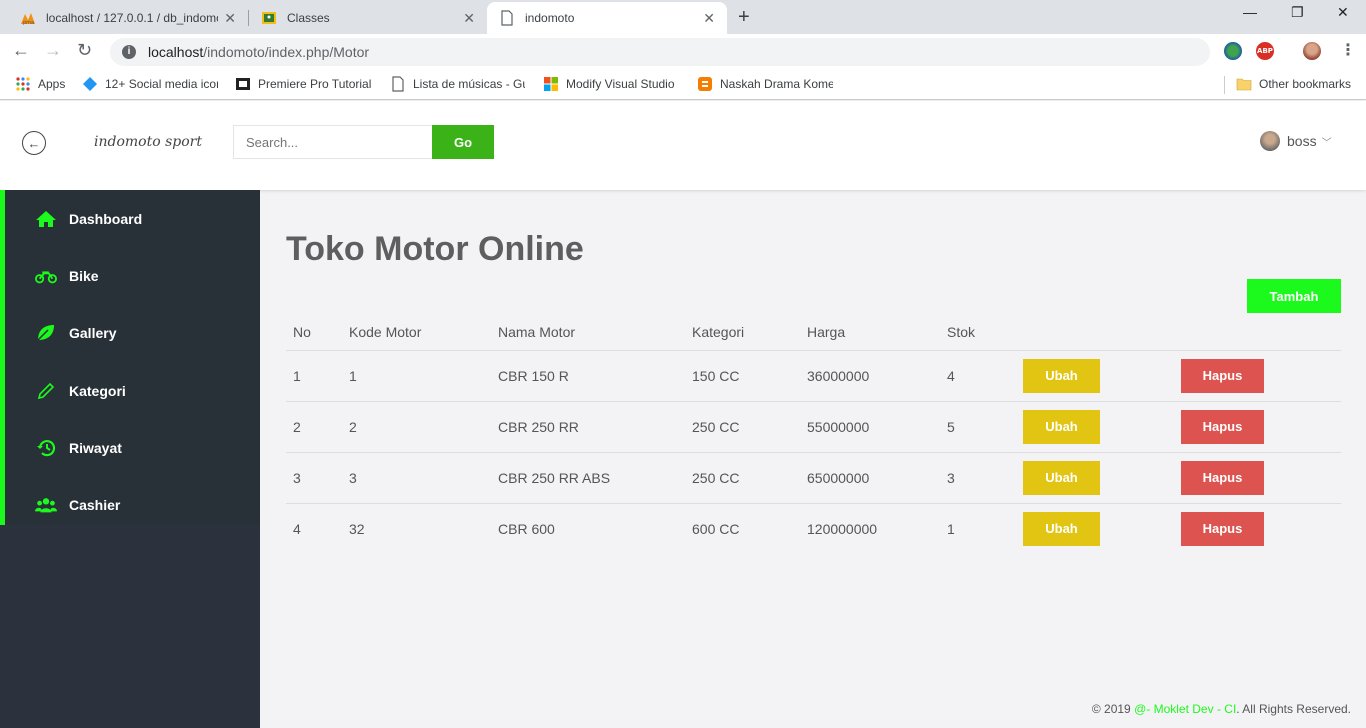 The height and width of the screenshot is (728, 1366). What do you see at coordinates (683, 145) in the screenshot?
I see `app-header: ← indomoto sport Go boss ﹀` at bounding box center [683, 145].